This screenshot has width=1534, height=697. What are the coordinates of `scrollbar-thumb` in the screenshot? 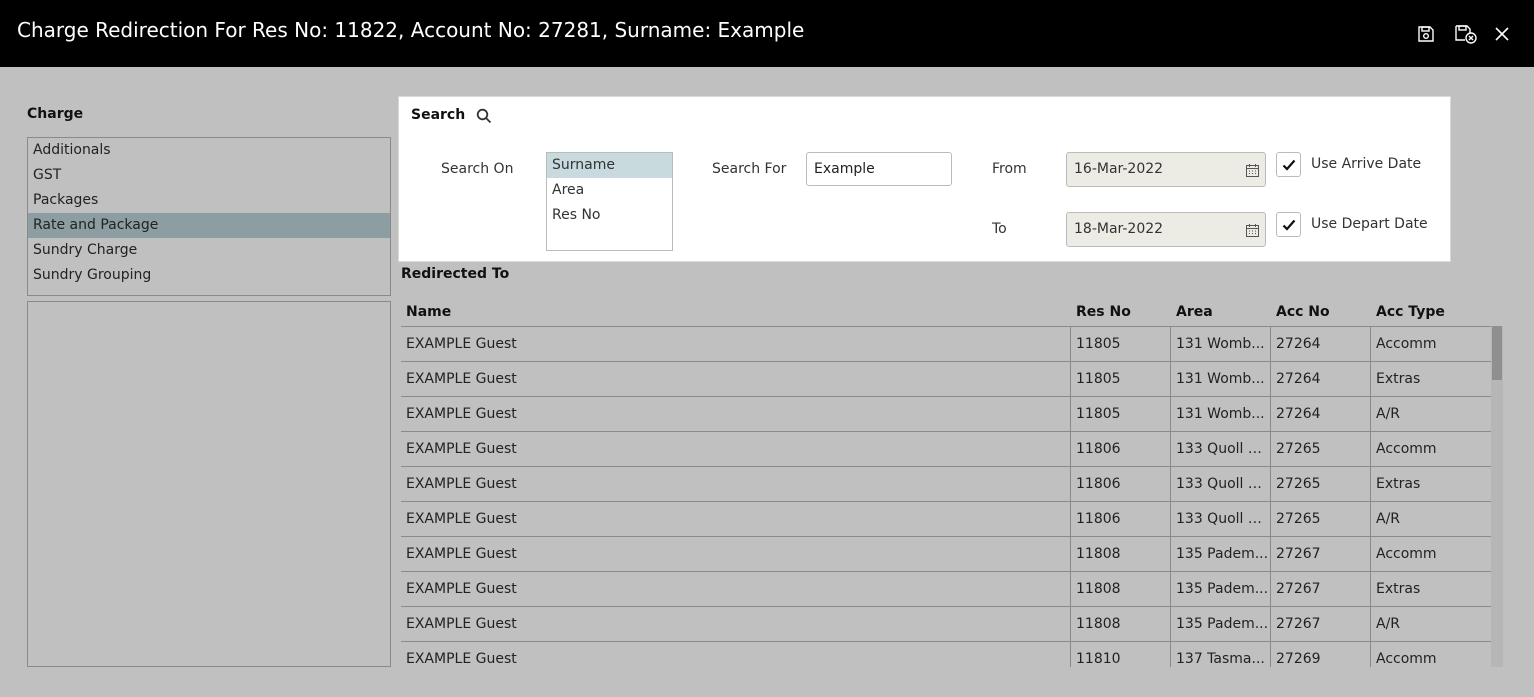 It's located at (1497, 353).